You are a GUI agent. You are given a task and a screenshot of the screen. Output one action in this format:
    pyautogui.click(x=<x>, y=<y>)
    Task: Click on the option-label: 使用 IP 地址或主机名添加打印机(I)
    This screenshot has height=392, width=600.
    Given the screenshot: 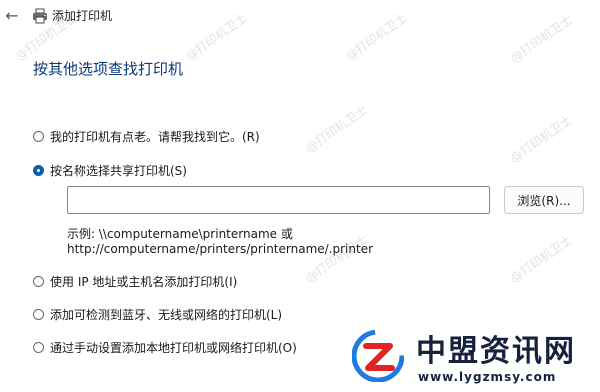 What is the action you would take?
    pyautogui.click(x=144, y=282)
    